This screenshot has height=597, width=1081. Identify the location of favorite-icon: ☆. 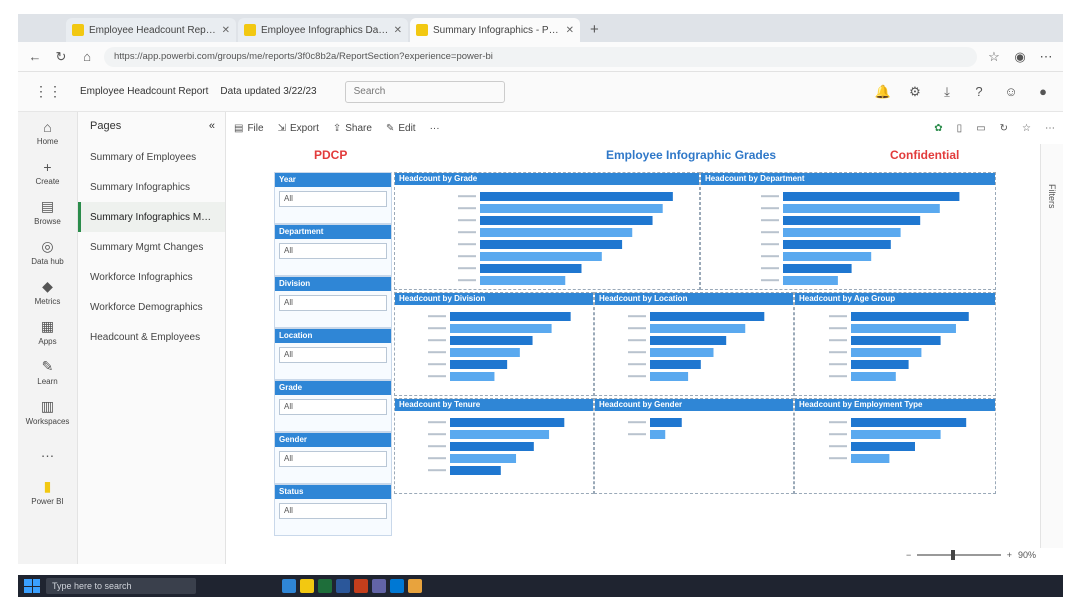
(1026, 128).